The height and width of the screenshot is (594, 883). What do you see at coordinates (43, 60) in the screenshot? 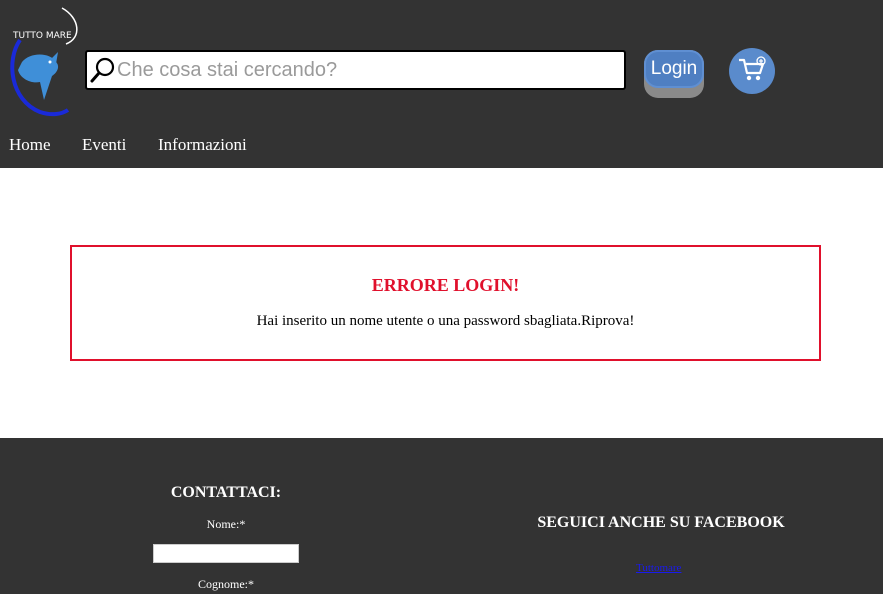
I see `fish-logo-icon: TUTTO MARE` at bounding box center [43, 60].